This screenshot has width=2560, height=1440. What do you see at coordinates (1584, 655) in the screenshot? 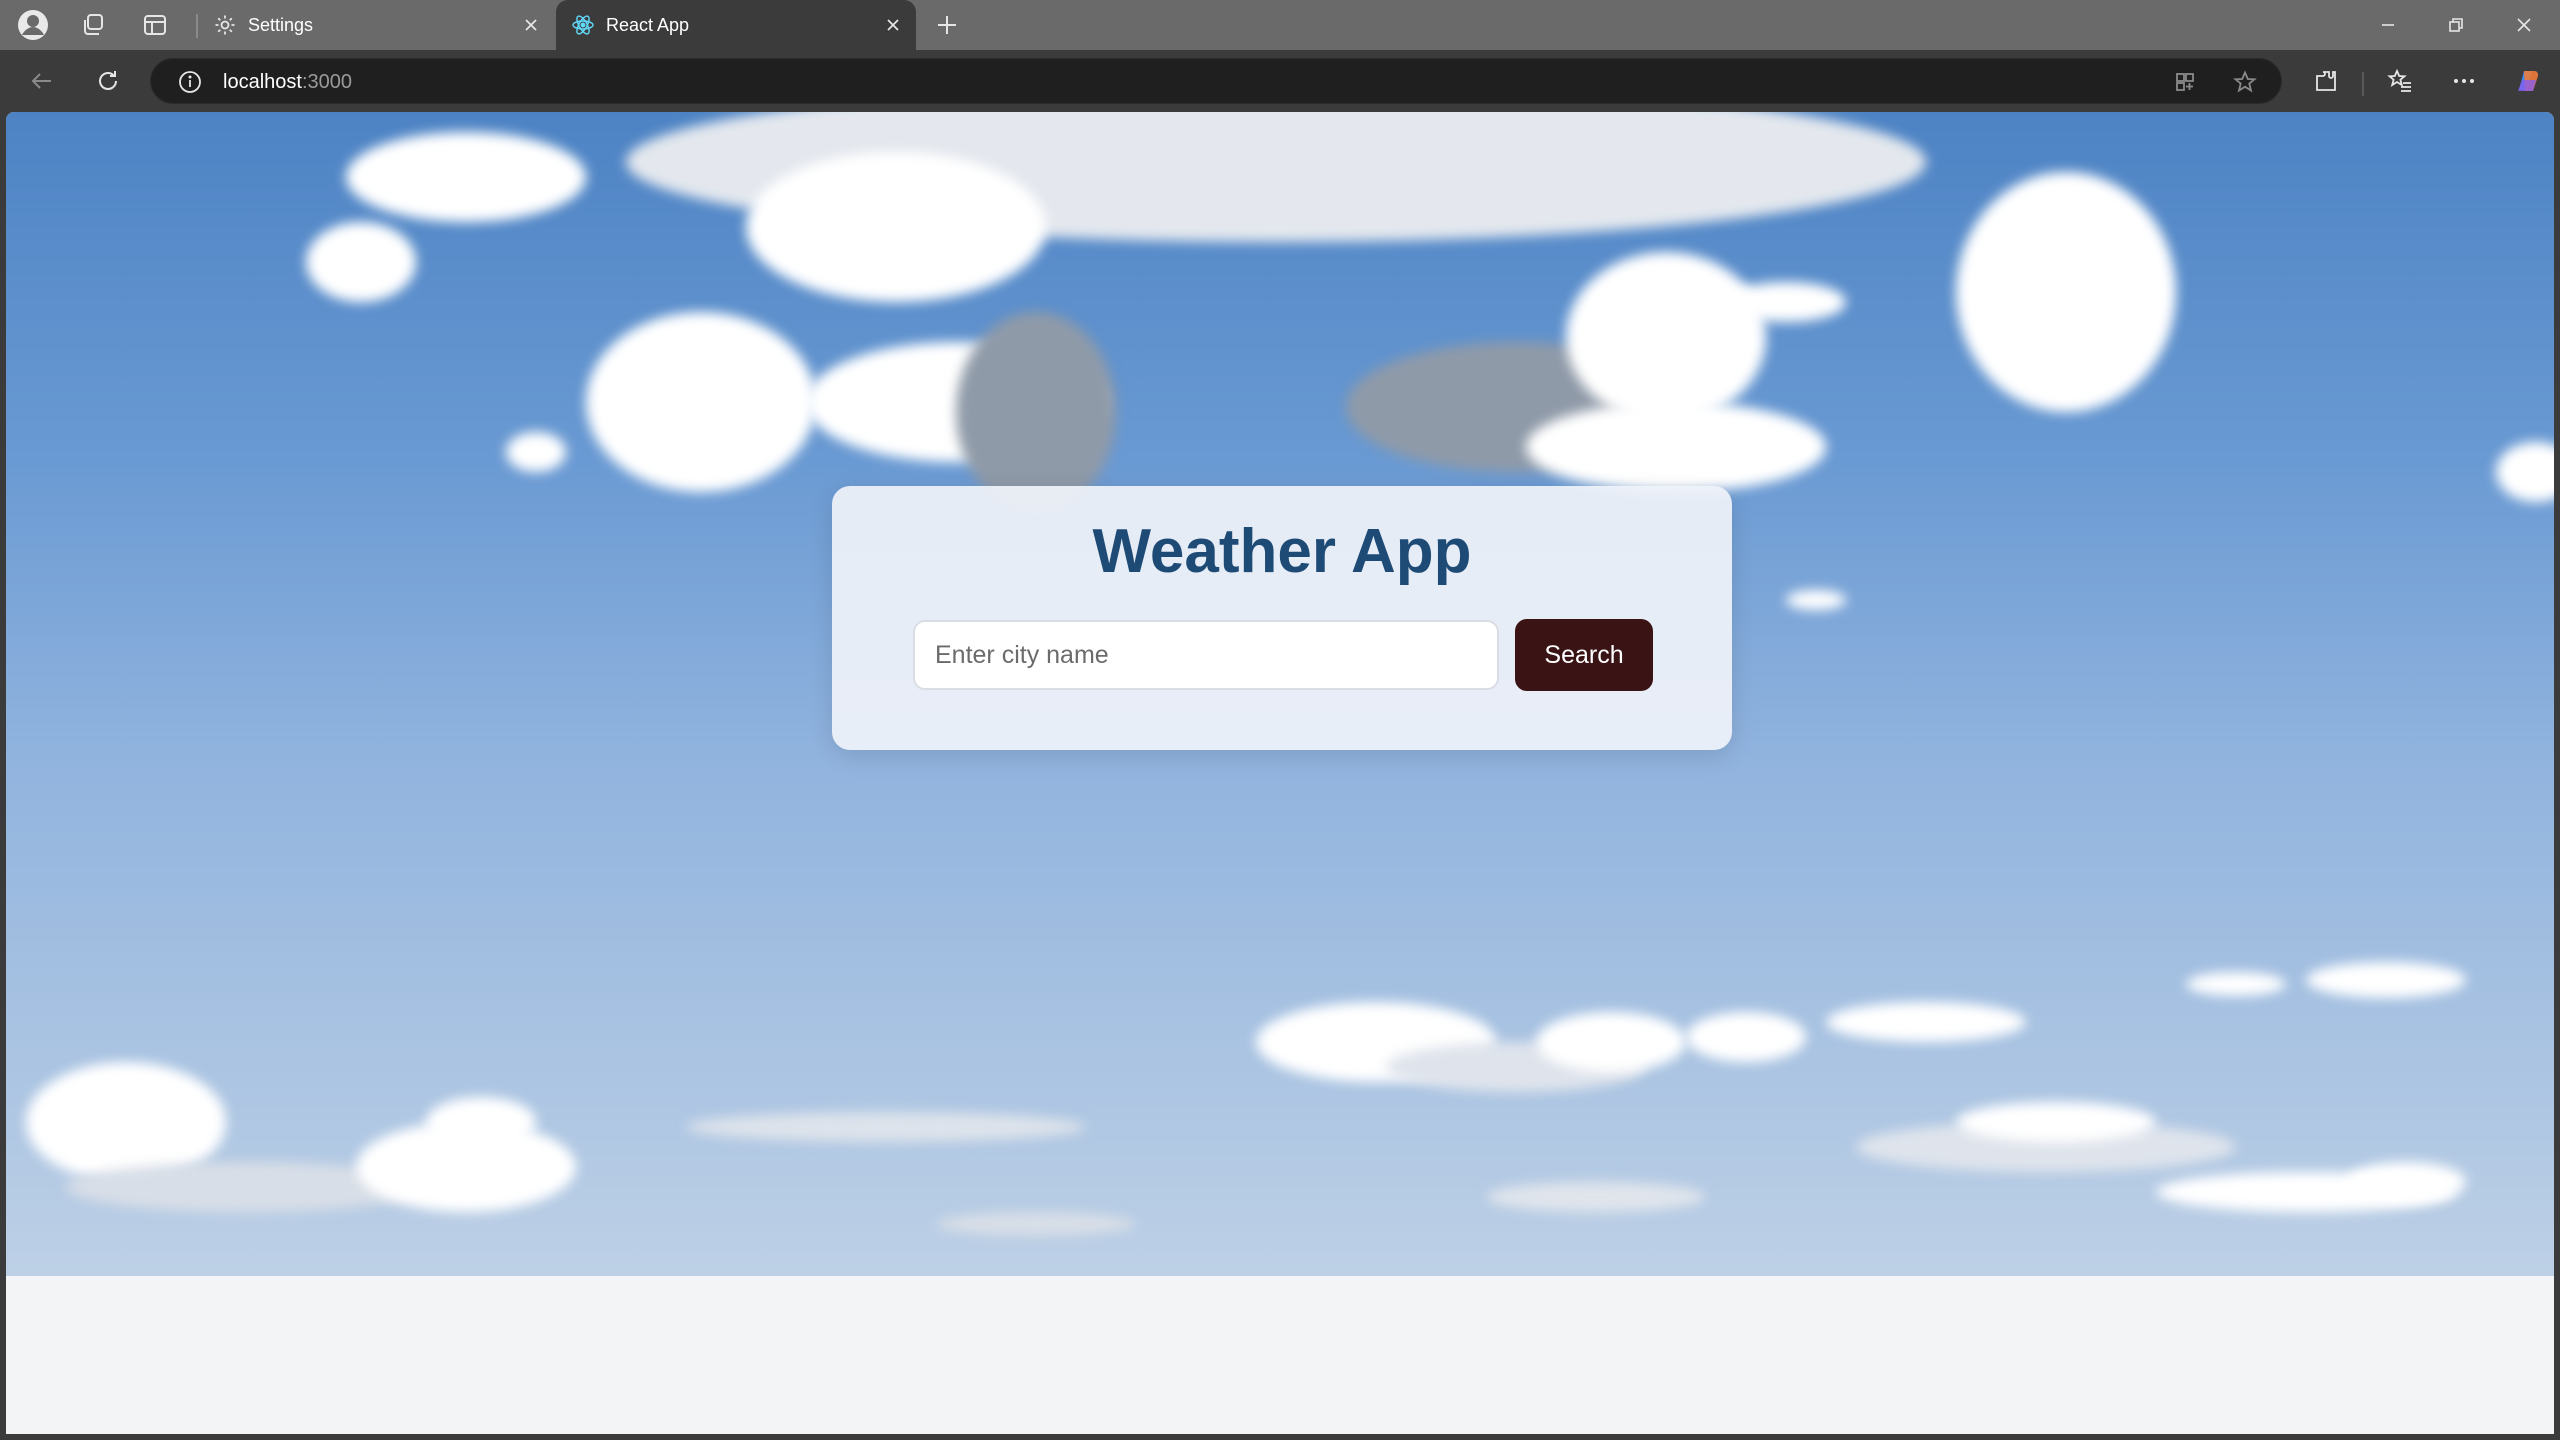
I see `search-button: Search` at bounding box center [1584, 655].